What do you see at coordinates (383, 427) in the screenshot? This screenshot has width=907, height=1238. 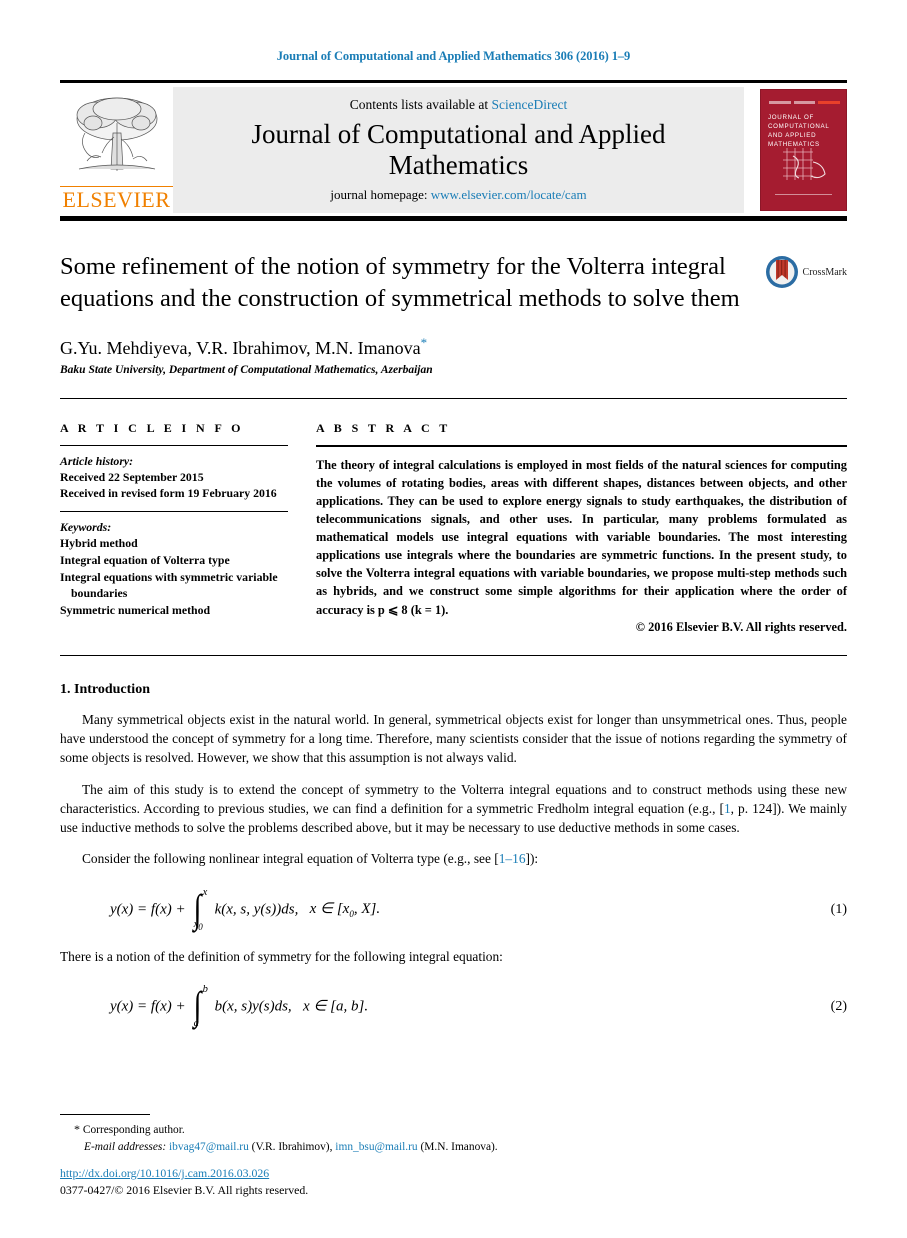 I see `abstract-heading: A B S T R A C T` at bounding box center [383, 427].